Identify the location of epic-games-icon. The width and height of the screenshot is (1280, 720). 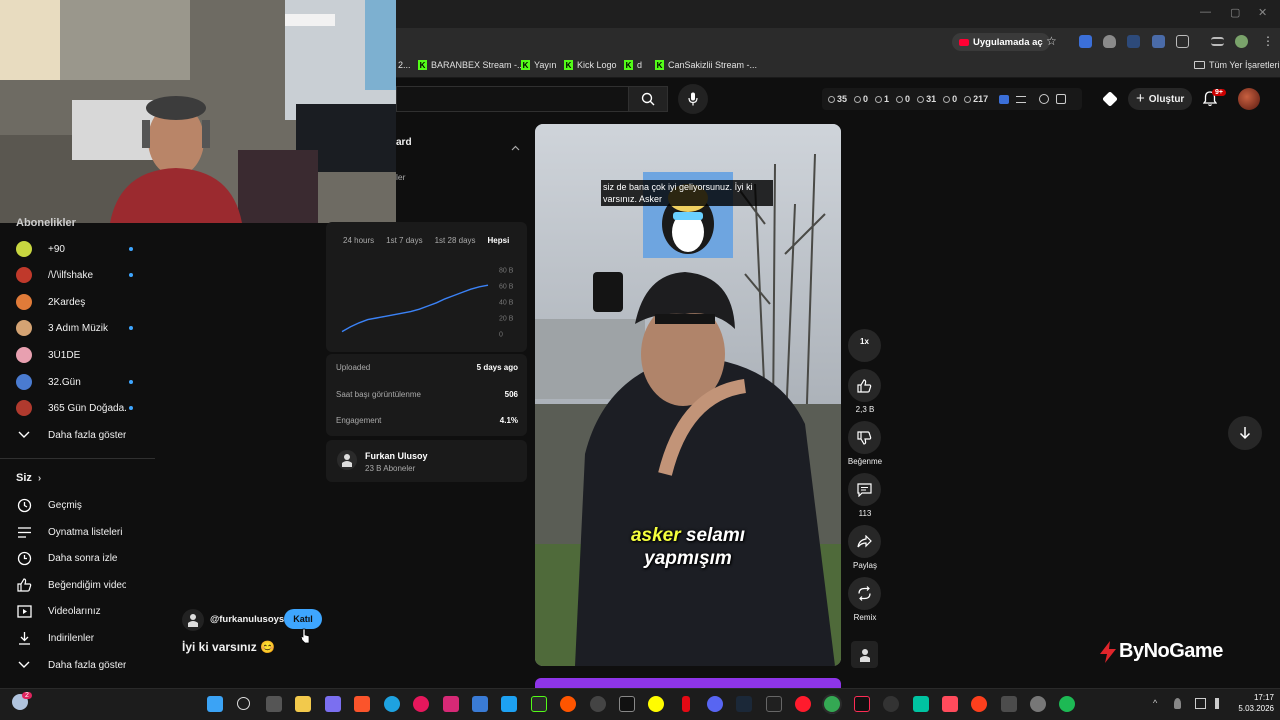
(627, 704).